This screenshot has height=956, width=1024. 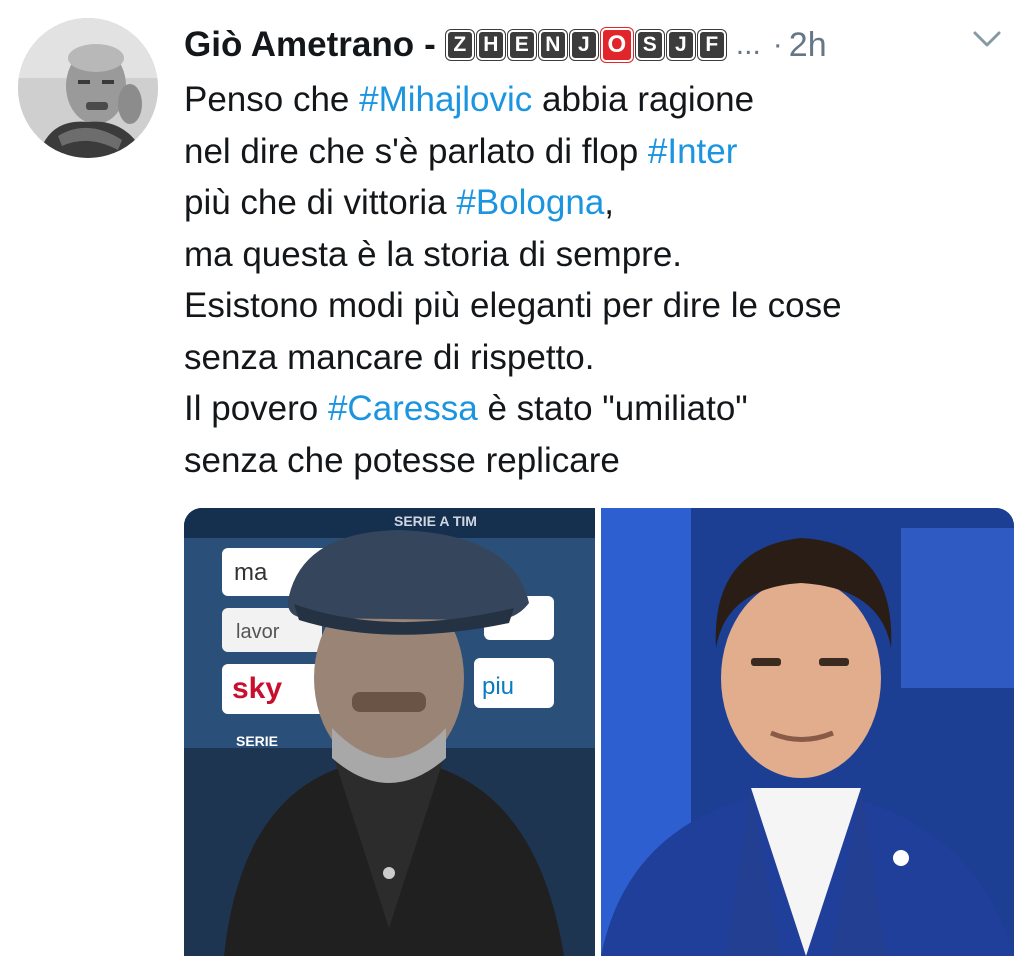 What do you see at coordinates (459, 45) in the screenshot?
I see `letter-badge: Z` at bounding box center [459, 45].